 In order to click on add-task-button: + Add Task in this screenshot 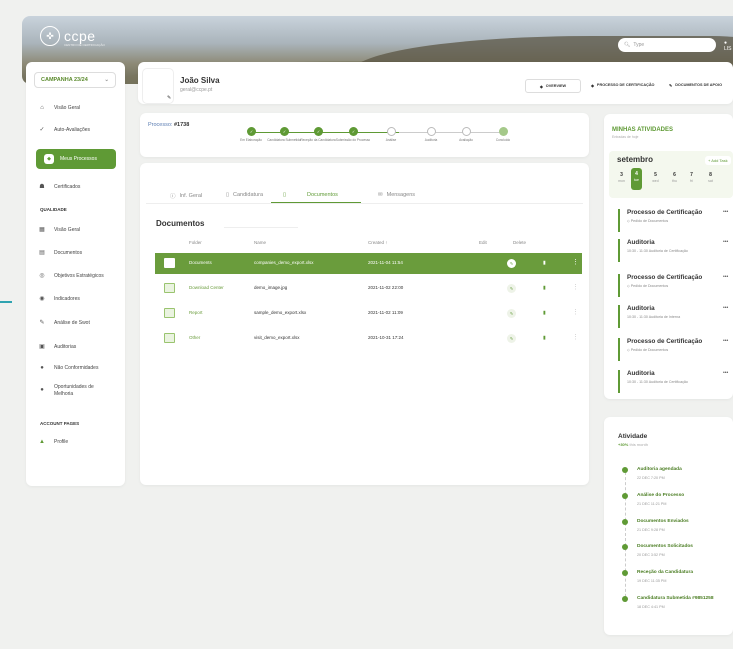, I will do `click(718, 160)`.